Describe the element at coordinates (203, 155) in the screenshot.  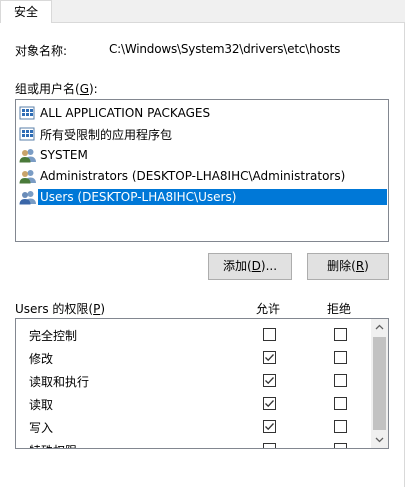
I see `group-item-system: SYSTEM` at that location.